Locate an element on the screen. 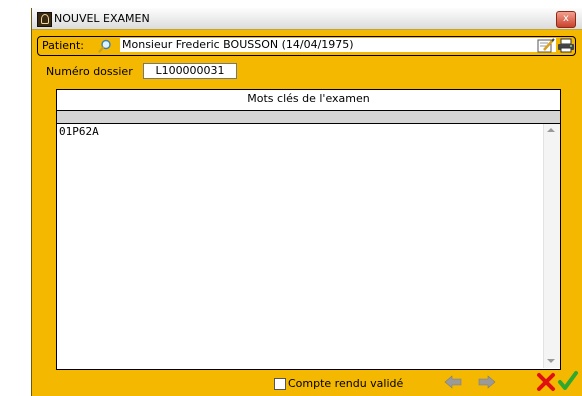  validated-checkbox is located at coordinates (280, 384).